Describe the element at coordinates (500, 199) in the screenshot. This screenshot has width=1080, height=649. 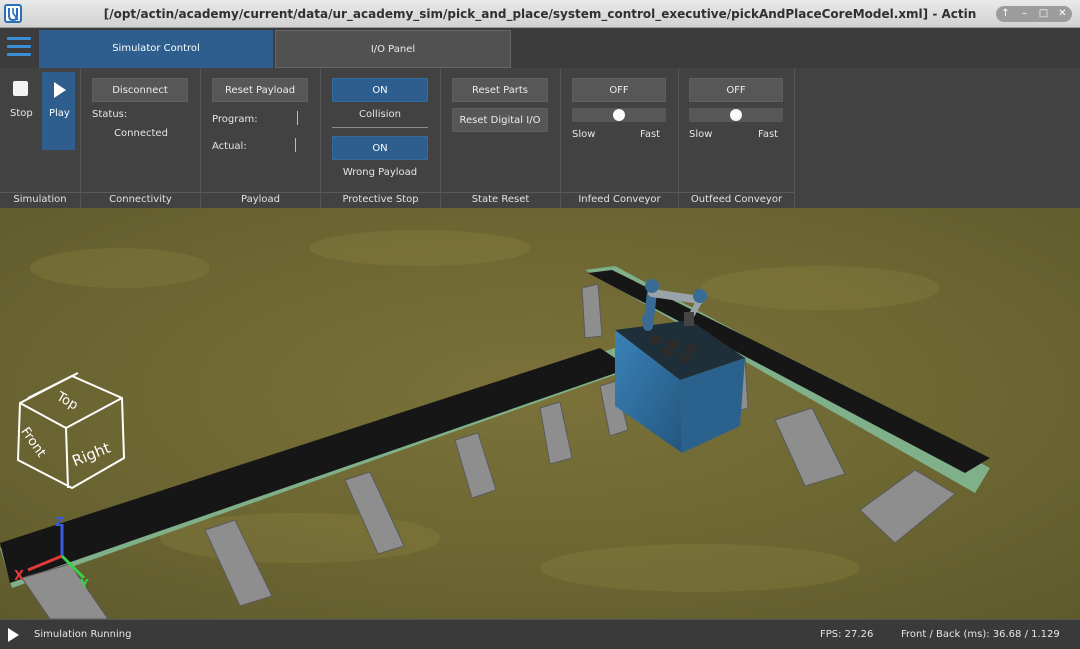
I see `state-reset-label: State Reset` at that location.